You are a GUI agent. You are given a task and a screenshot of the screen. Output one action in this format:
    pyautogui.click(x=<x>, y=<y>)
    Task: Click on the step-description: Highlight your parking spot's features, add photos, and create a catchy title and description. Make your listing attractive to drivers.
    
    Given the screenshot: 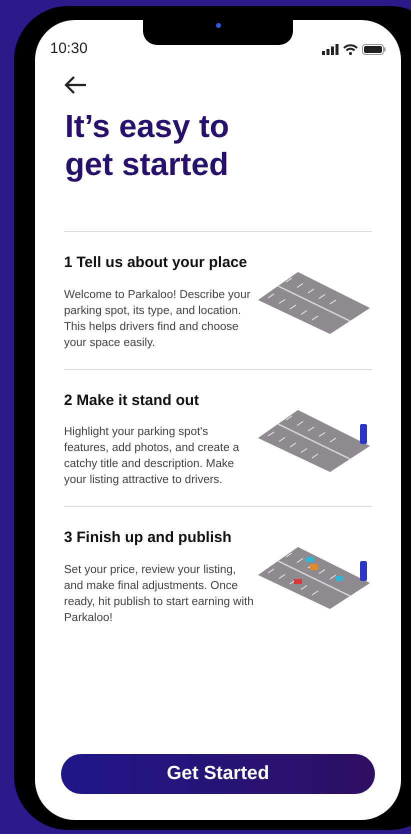 What is the action you would take?
    pyautogui.click(x=152, y=456)
    